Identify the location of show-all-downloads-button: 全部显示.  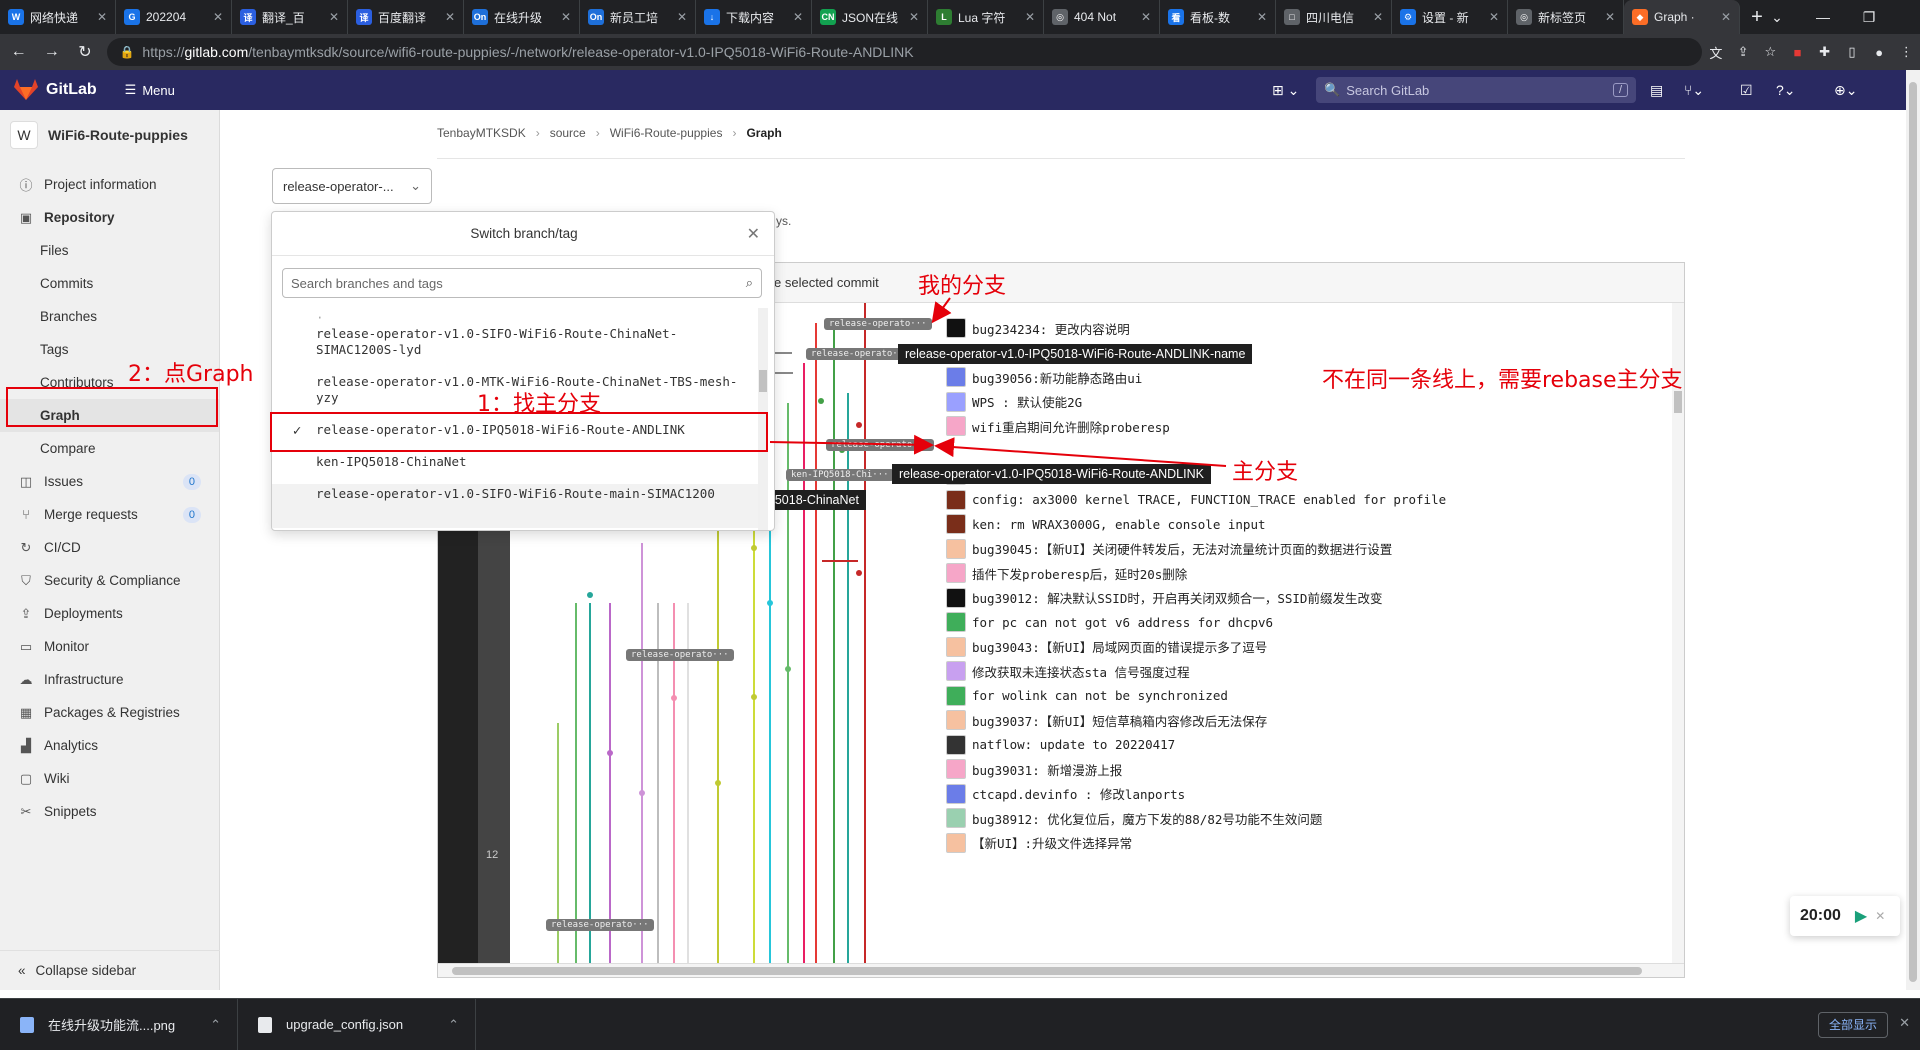
(1852, 1025).